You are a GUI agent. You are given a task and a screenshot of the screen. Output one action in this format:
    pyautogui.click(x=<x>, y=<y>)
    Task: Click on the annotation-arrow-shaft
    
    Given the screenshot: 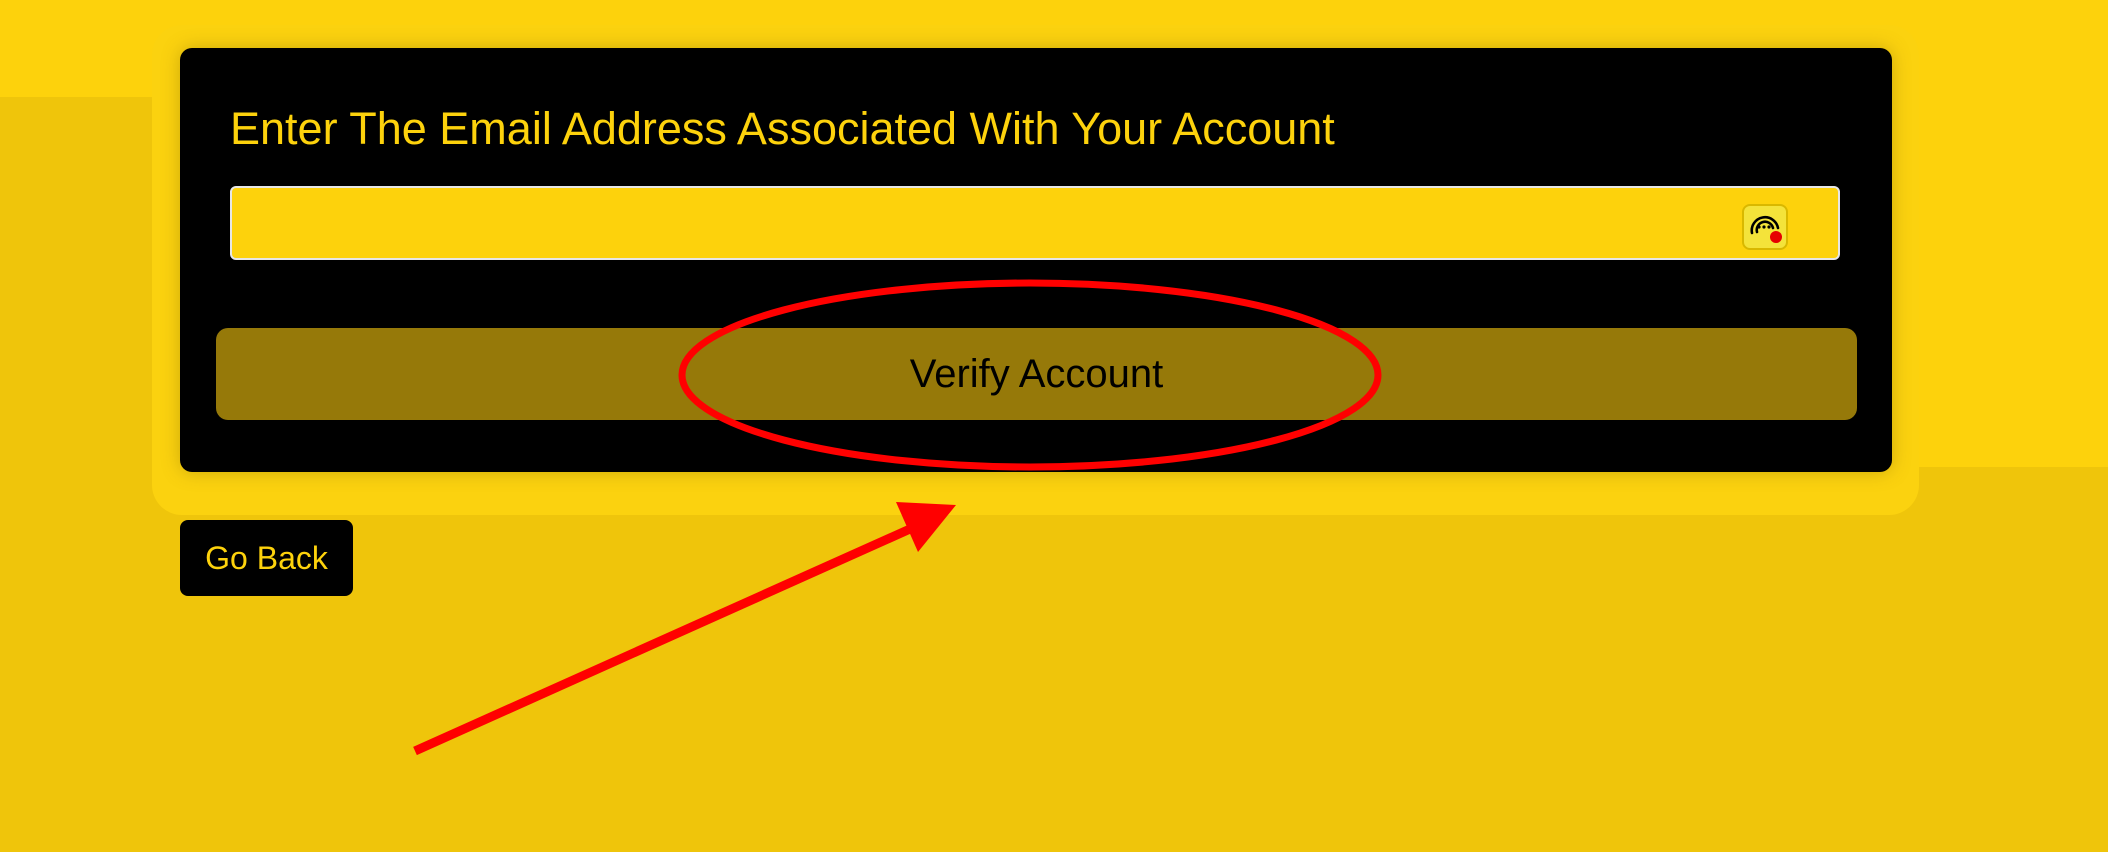 What is the action you would take?
    pyautogui.click(x=672, y=635)
    